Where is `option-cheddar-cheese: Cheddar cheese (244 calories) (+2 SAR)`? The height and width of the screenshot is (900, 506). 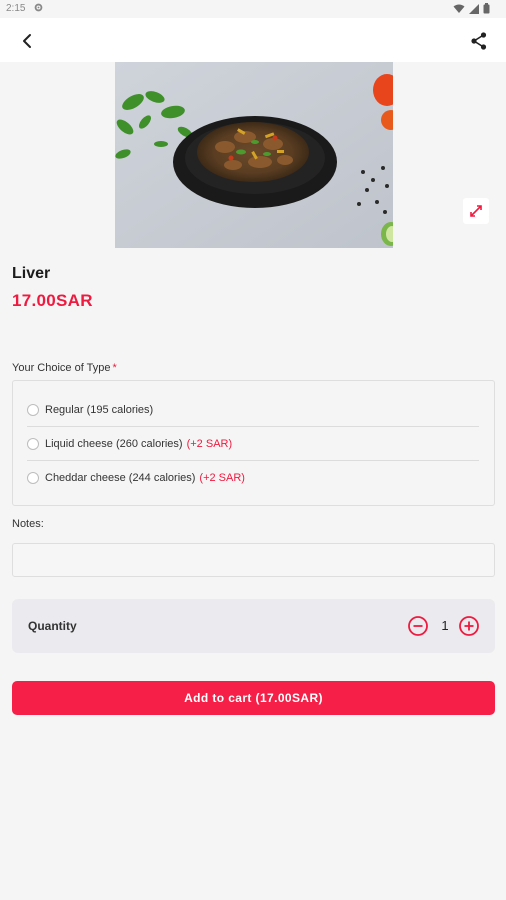
option-cheddar-cheese: Cheddar cheese (244 calories) (+2 SAR) is located at coordinates (253, 478).